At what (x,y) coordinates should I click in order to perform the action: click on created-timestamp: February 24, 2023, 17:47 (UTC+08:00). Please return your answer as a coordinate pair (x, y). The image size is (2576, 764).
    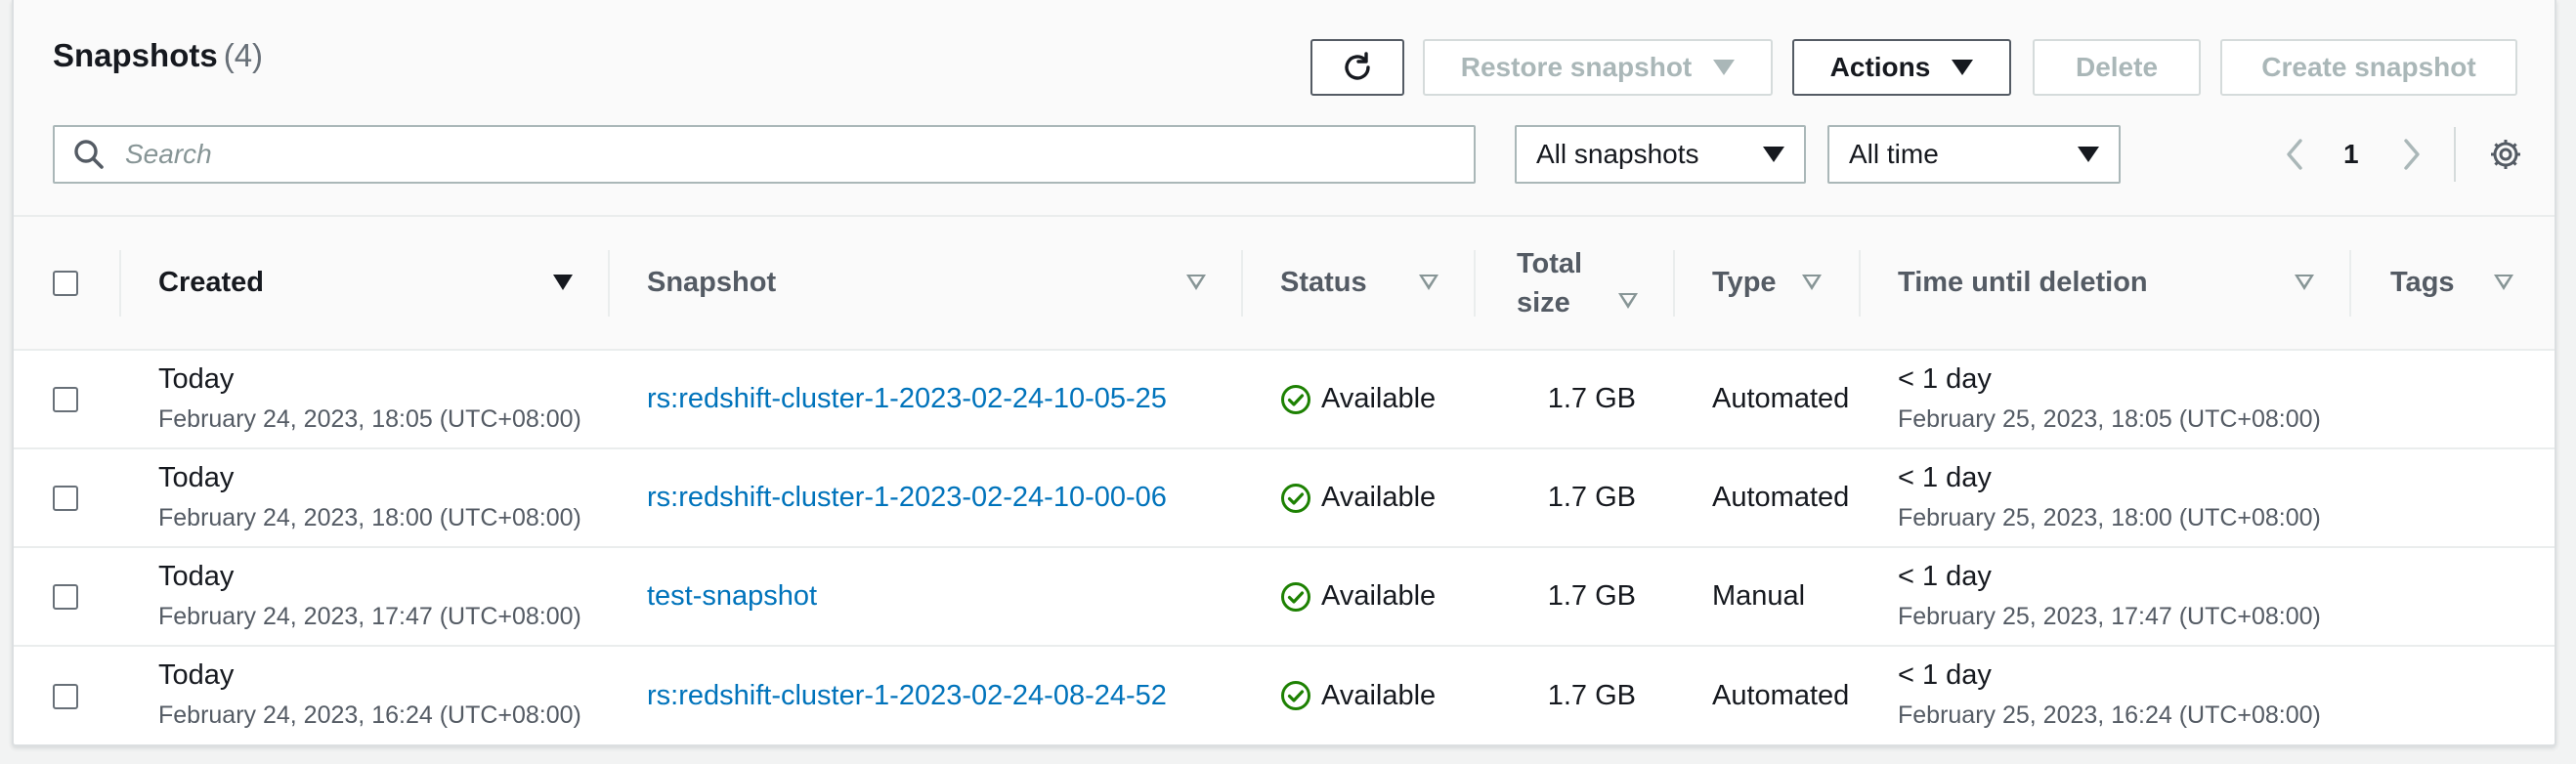
    Looking at the image, I should click on (369, 616).